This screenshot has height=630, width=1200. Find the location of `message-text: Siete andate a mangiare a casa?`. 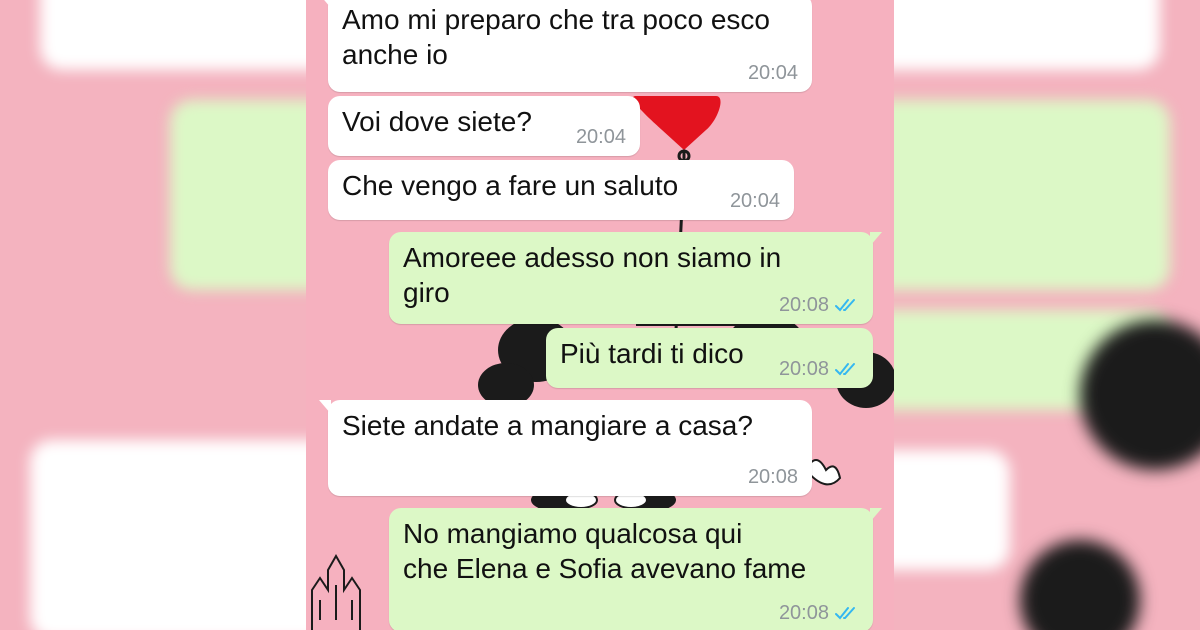

message-text: Siete andate a mangiare a casa? is located at coordinates (547, 425).